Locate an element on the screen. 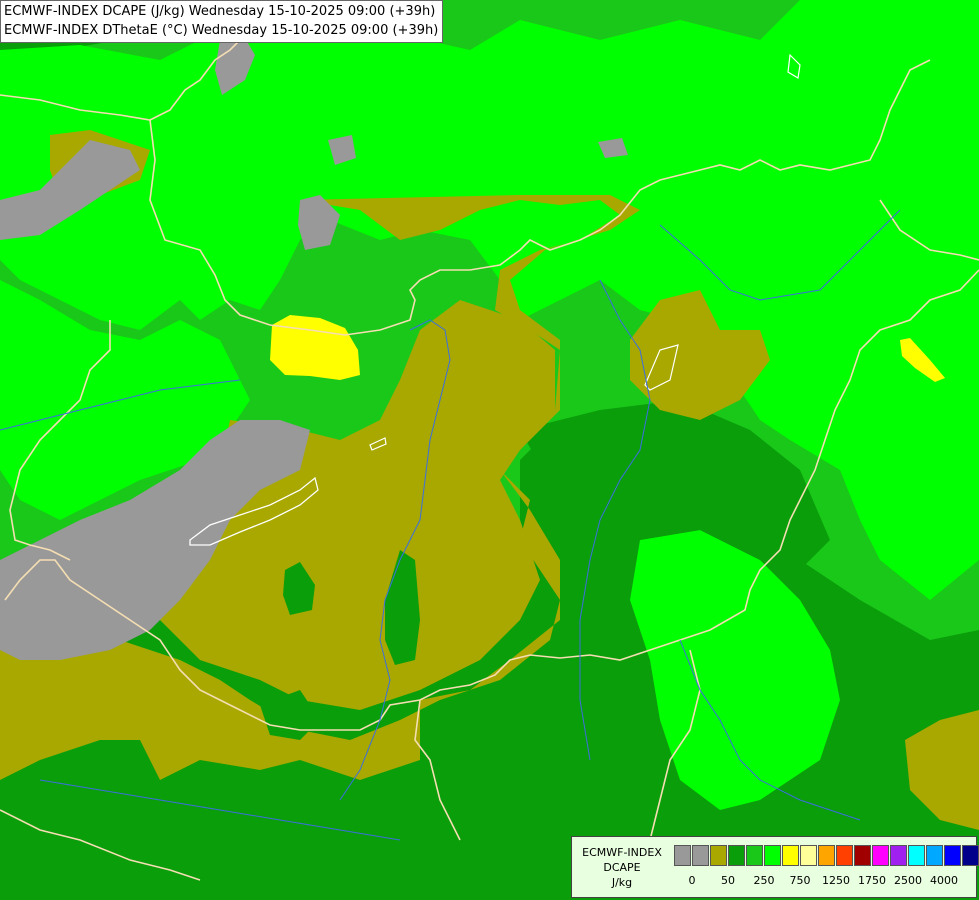  legend-tick-label: 750 is located at coordinates (800, 880).